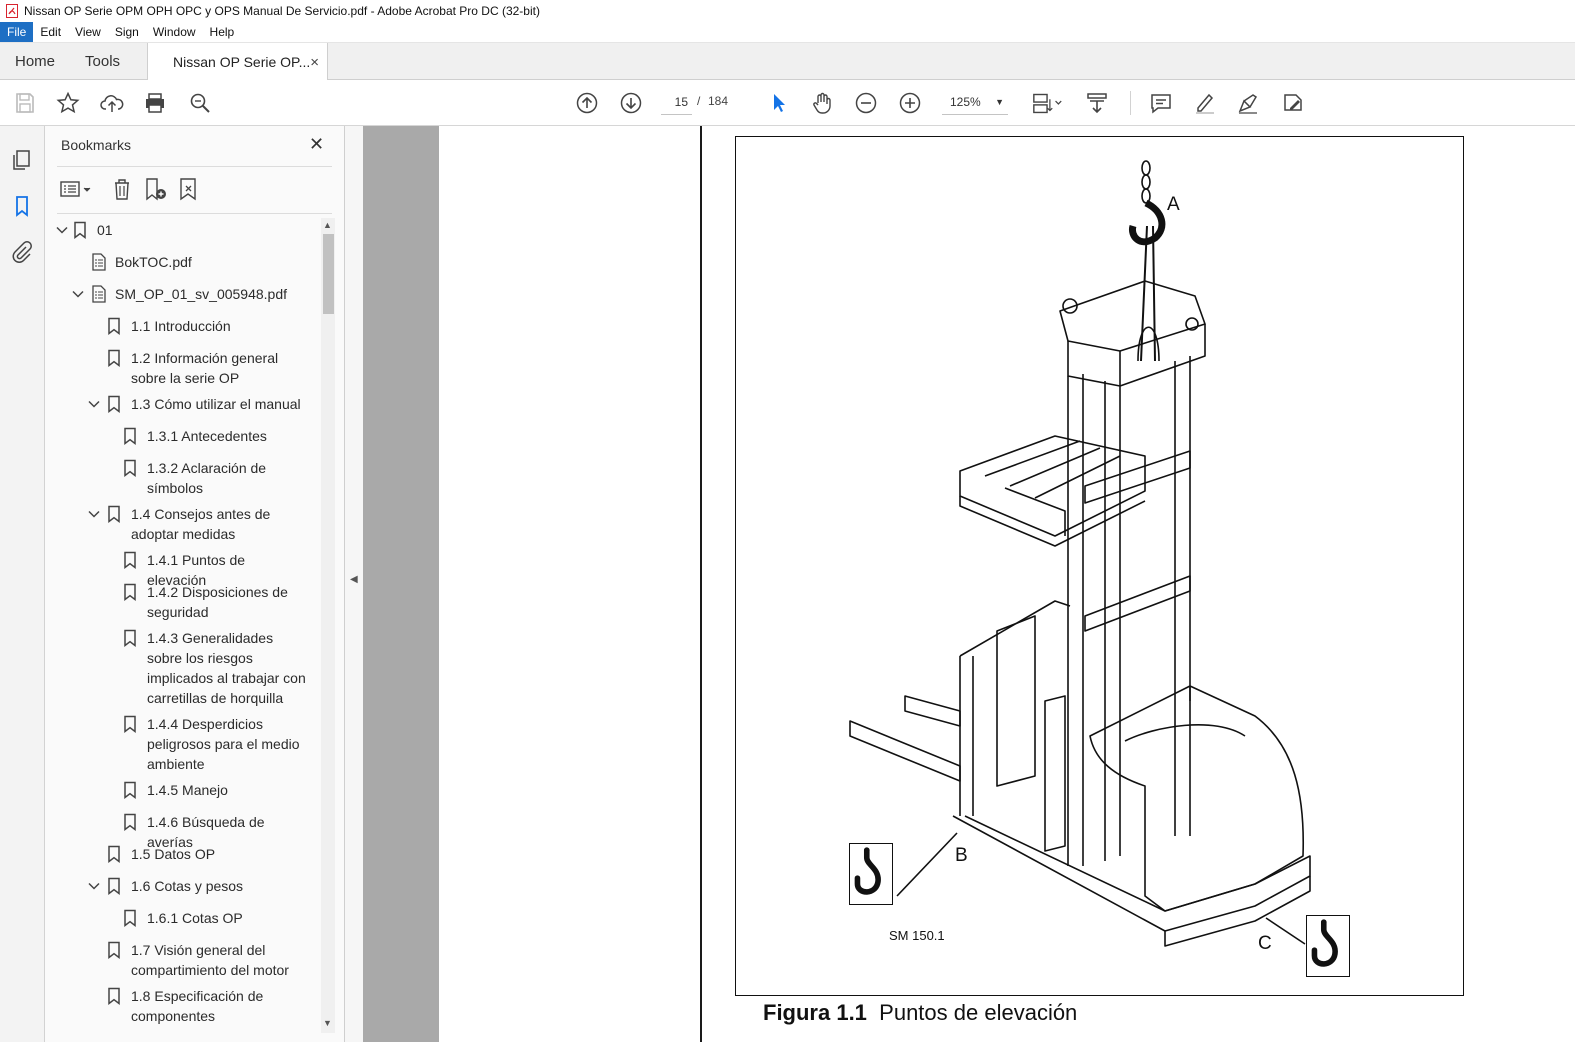  What do you see at coordinates (112, 103) in the screenshot?
I see `upload-cloud-icon` at bounding box center [112, 103].